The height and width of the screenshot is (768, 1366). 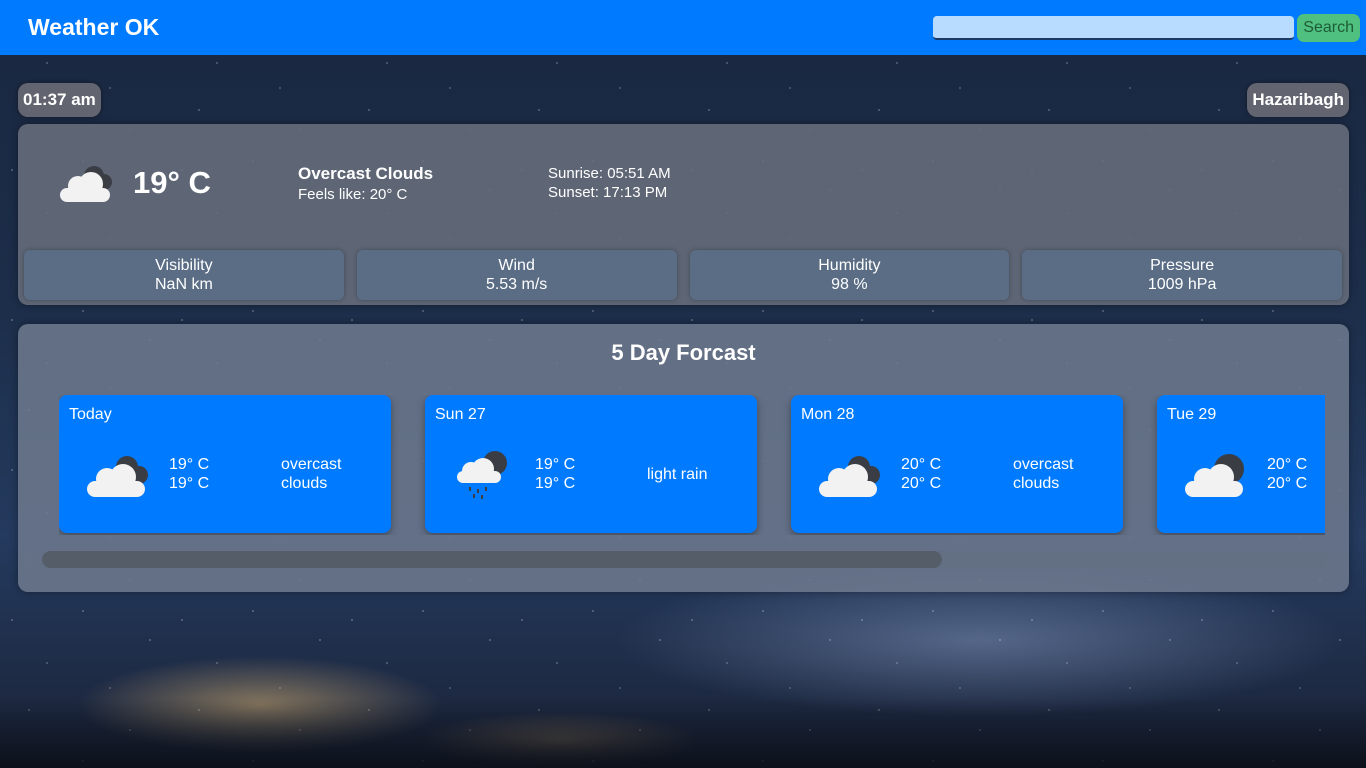 I want to click on stat-label: Wind, so click(x=516, y=265).